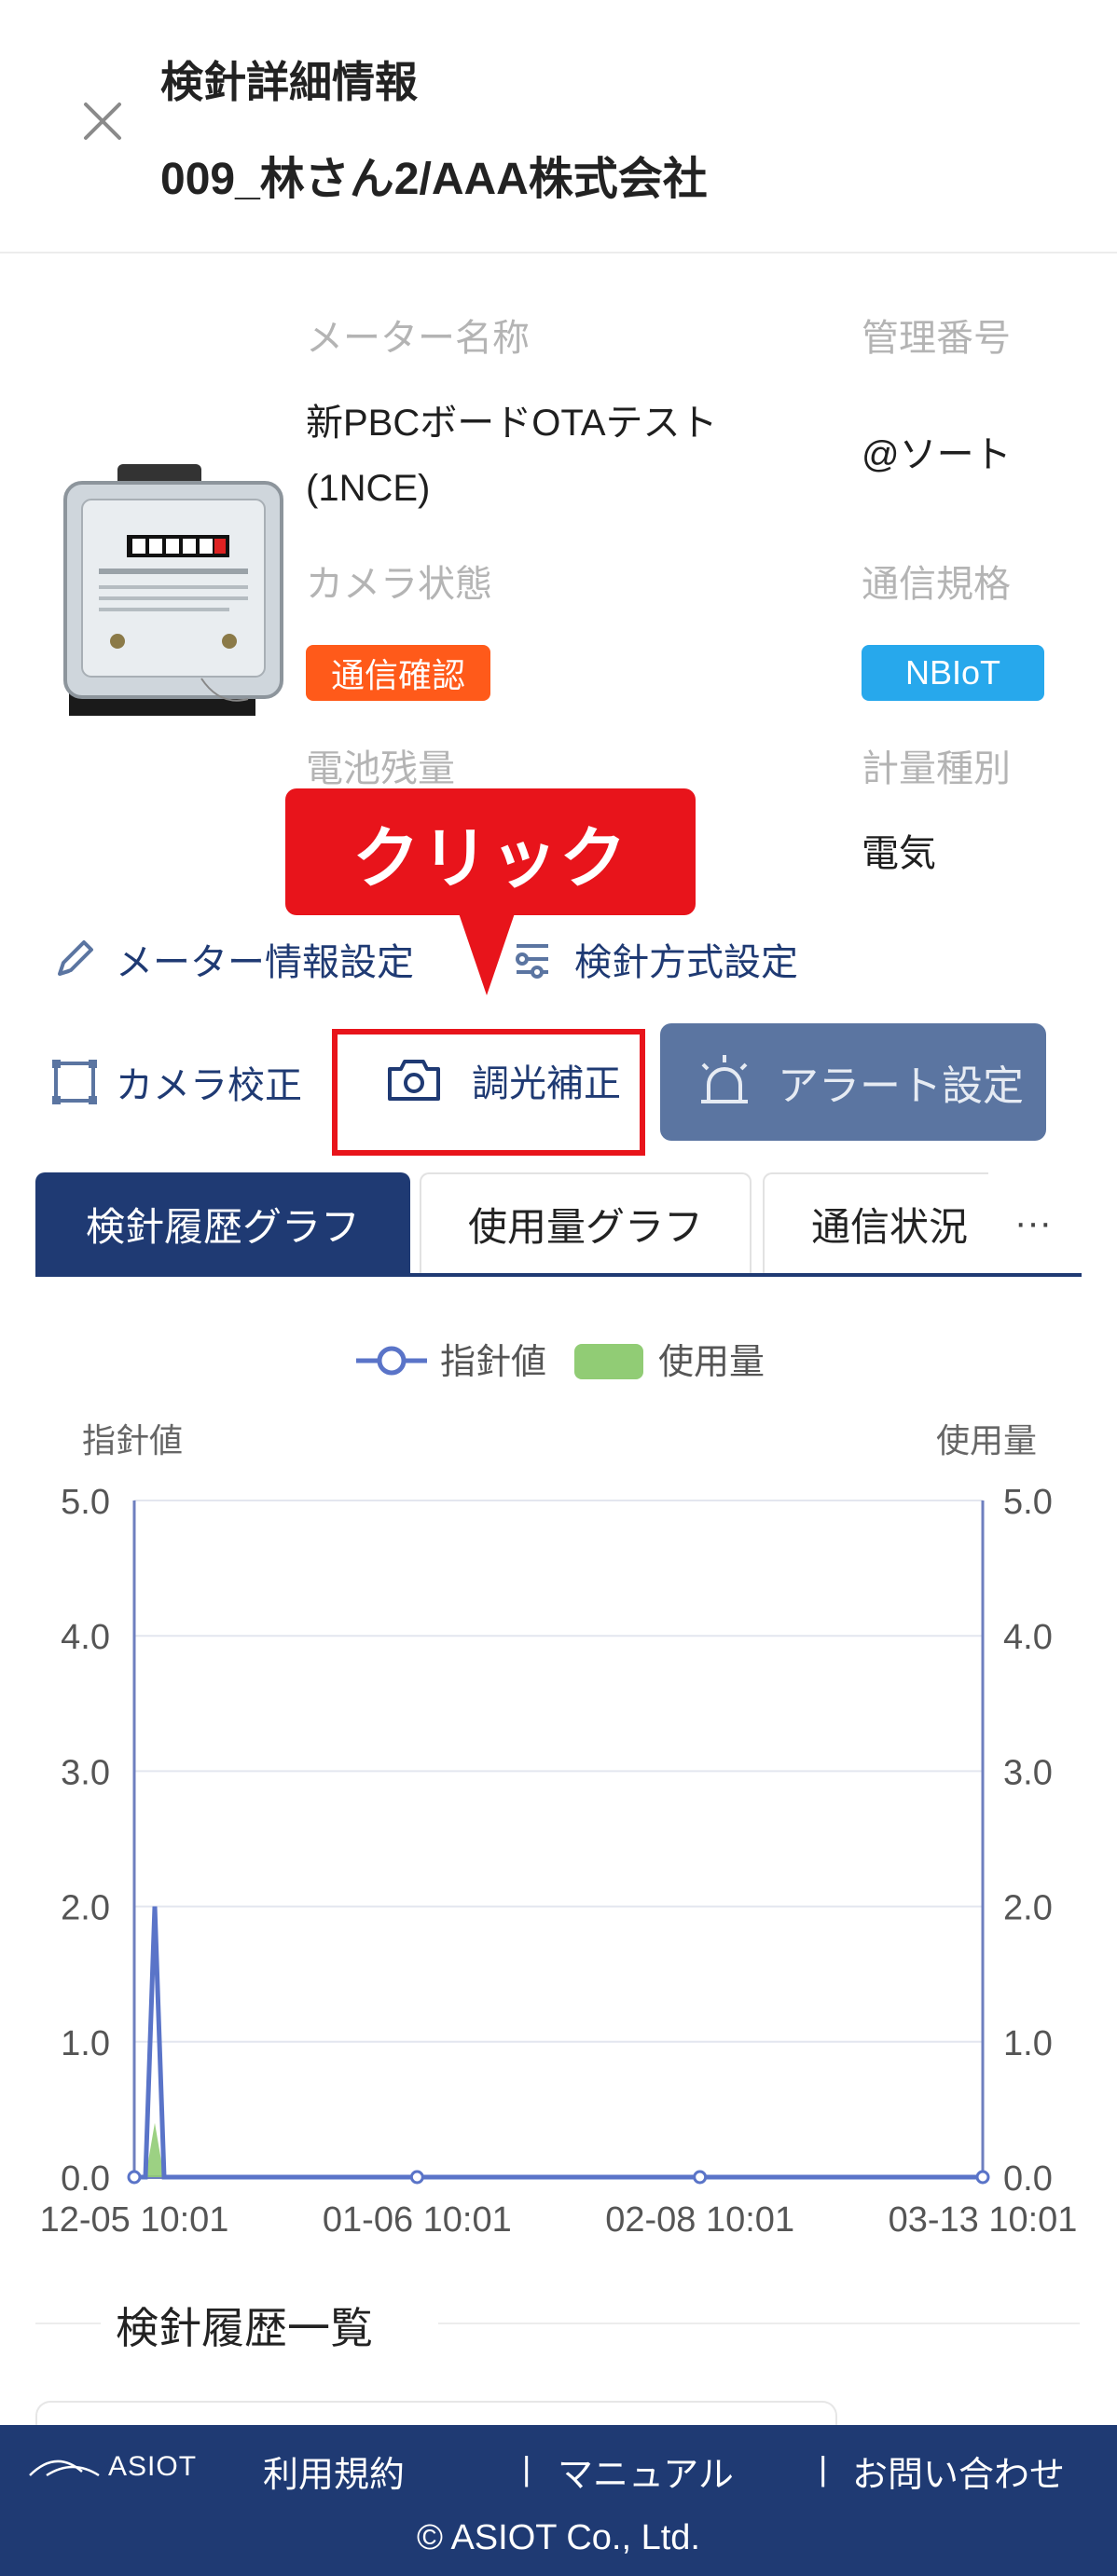  What do you see at coordinates (608, 1361) in the screenshot?
I see `legend-bar-marker` at bounding box center [608, 1361].